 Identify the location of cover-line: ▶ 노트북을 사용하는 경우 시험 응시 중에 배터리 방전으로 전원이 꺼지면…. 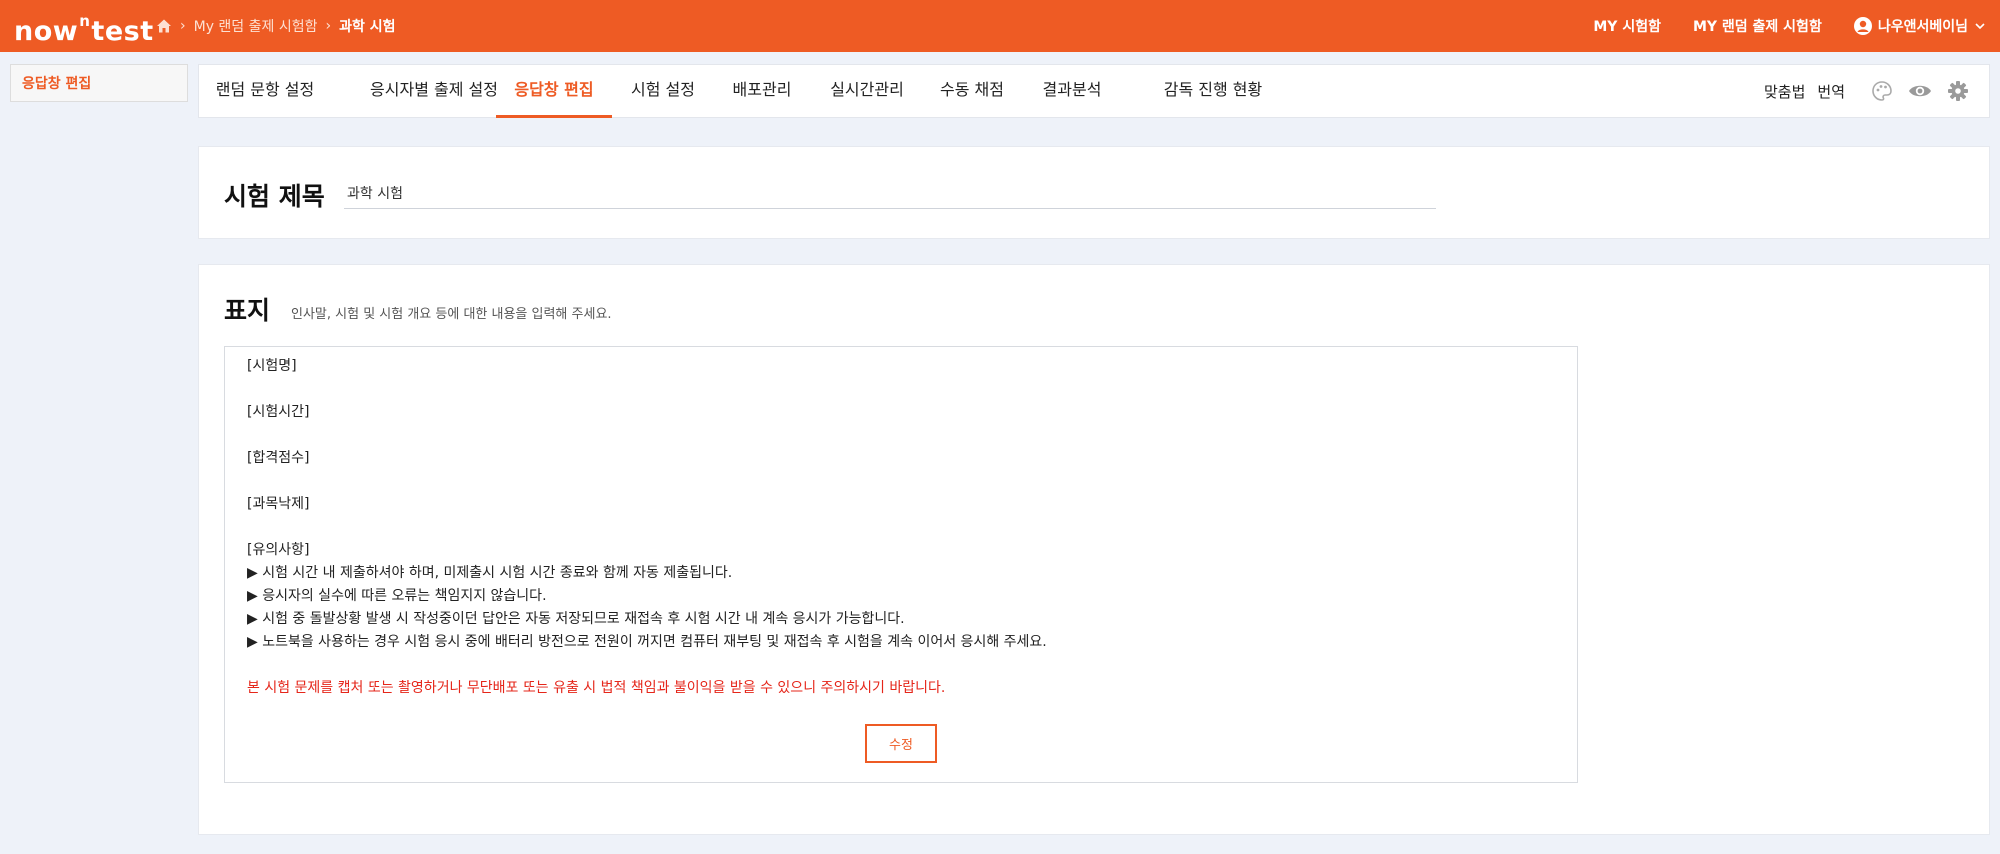
(647, 642).